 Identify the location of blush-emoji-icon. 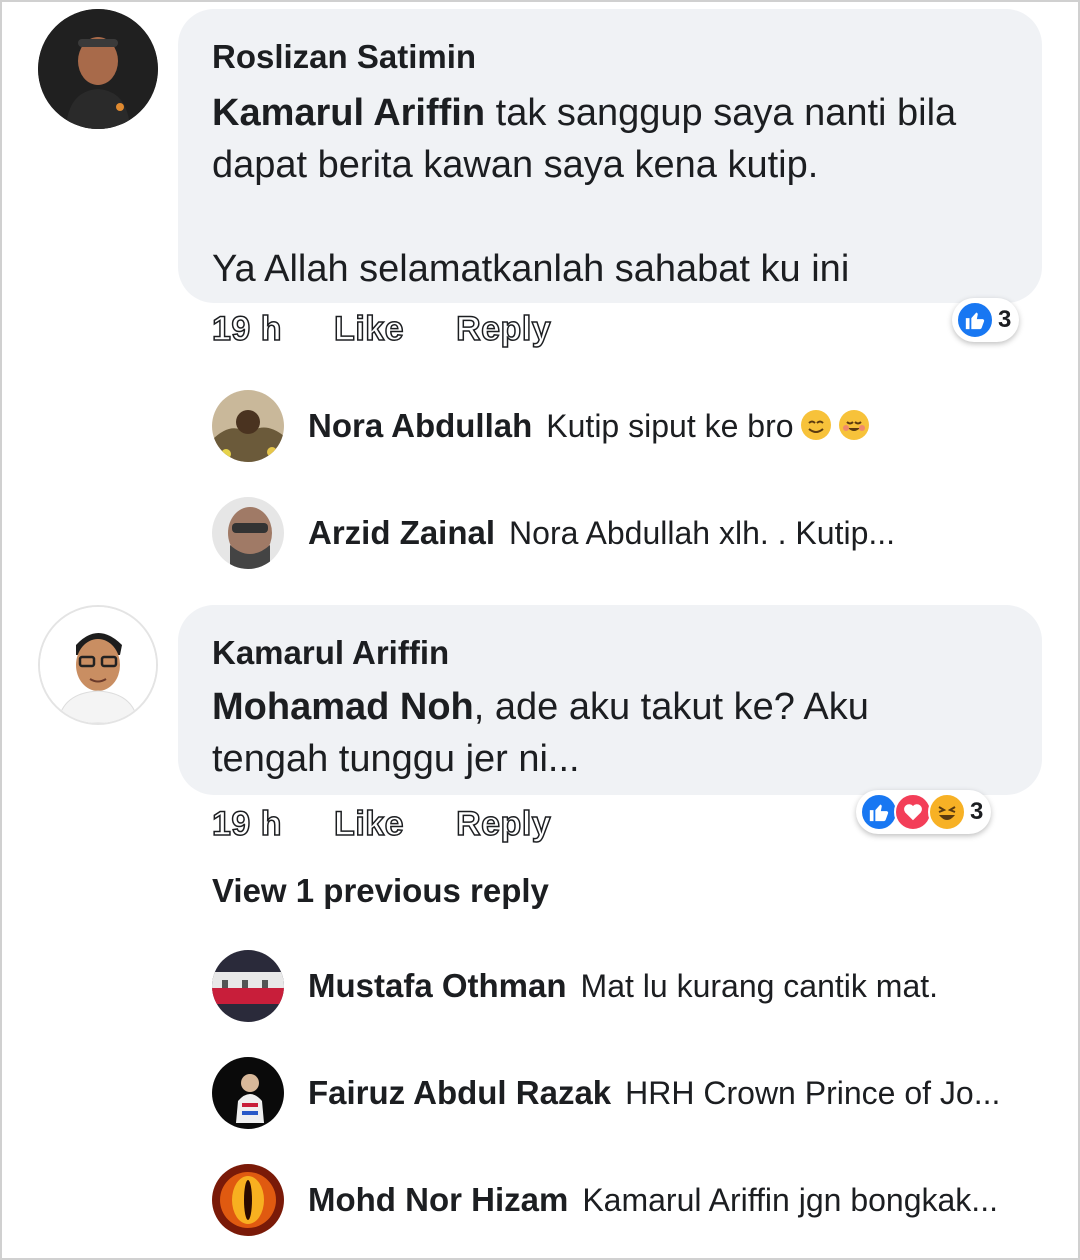
(853, 424).